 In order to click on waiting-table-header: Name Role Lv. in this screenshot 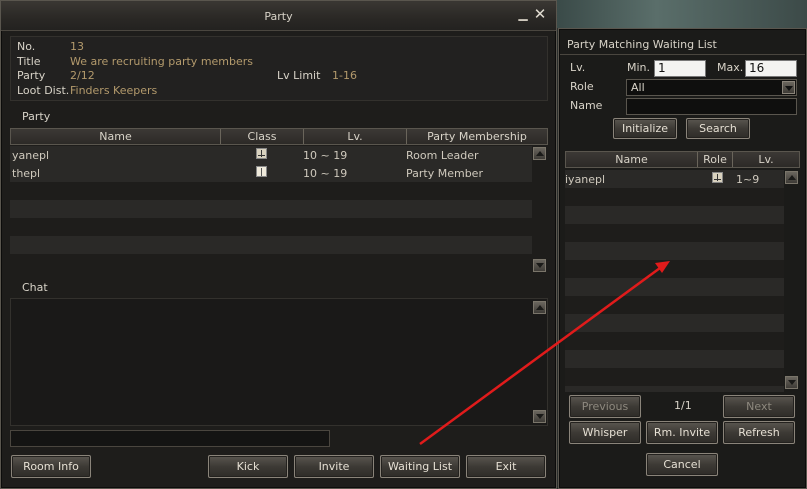, I will do `click(682, 159)`.